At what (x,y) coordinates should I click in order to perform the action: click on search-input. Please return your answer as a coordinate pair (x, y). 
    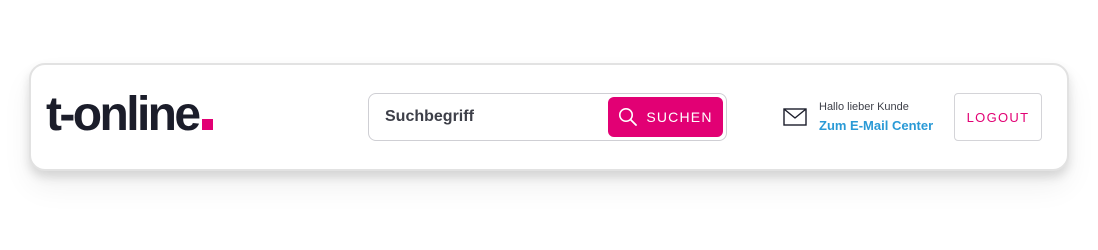
    Looking at the image, I should click on (485, 117).